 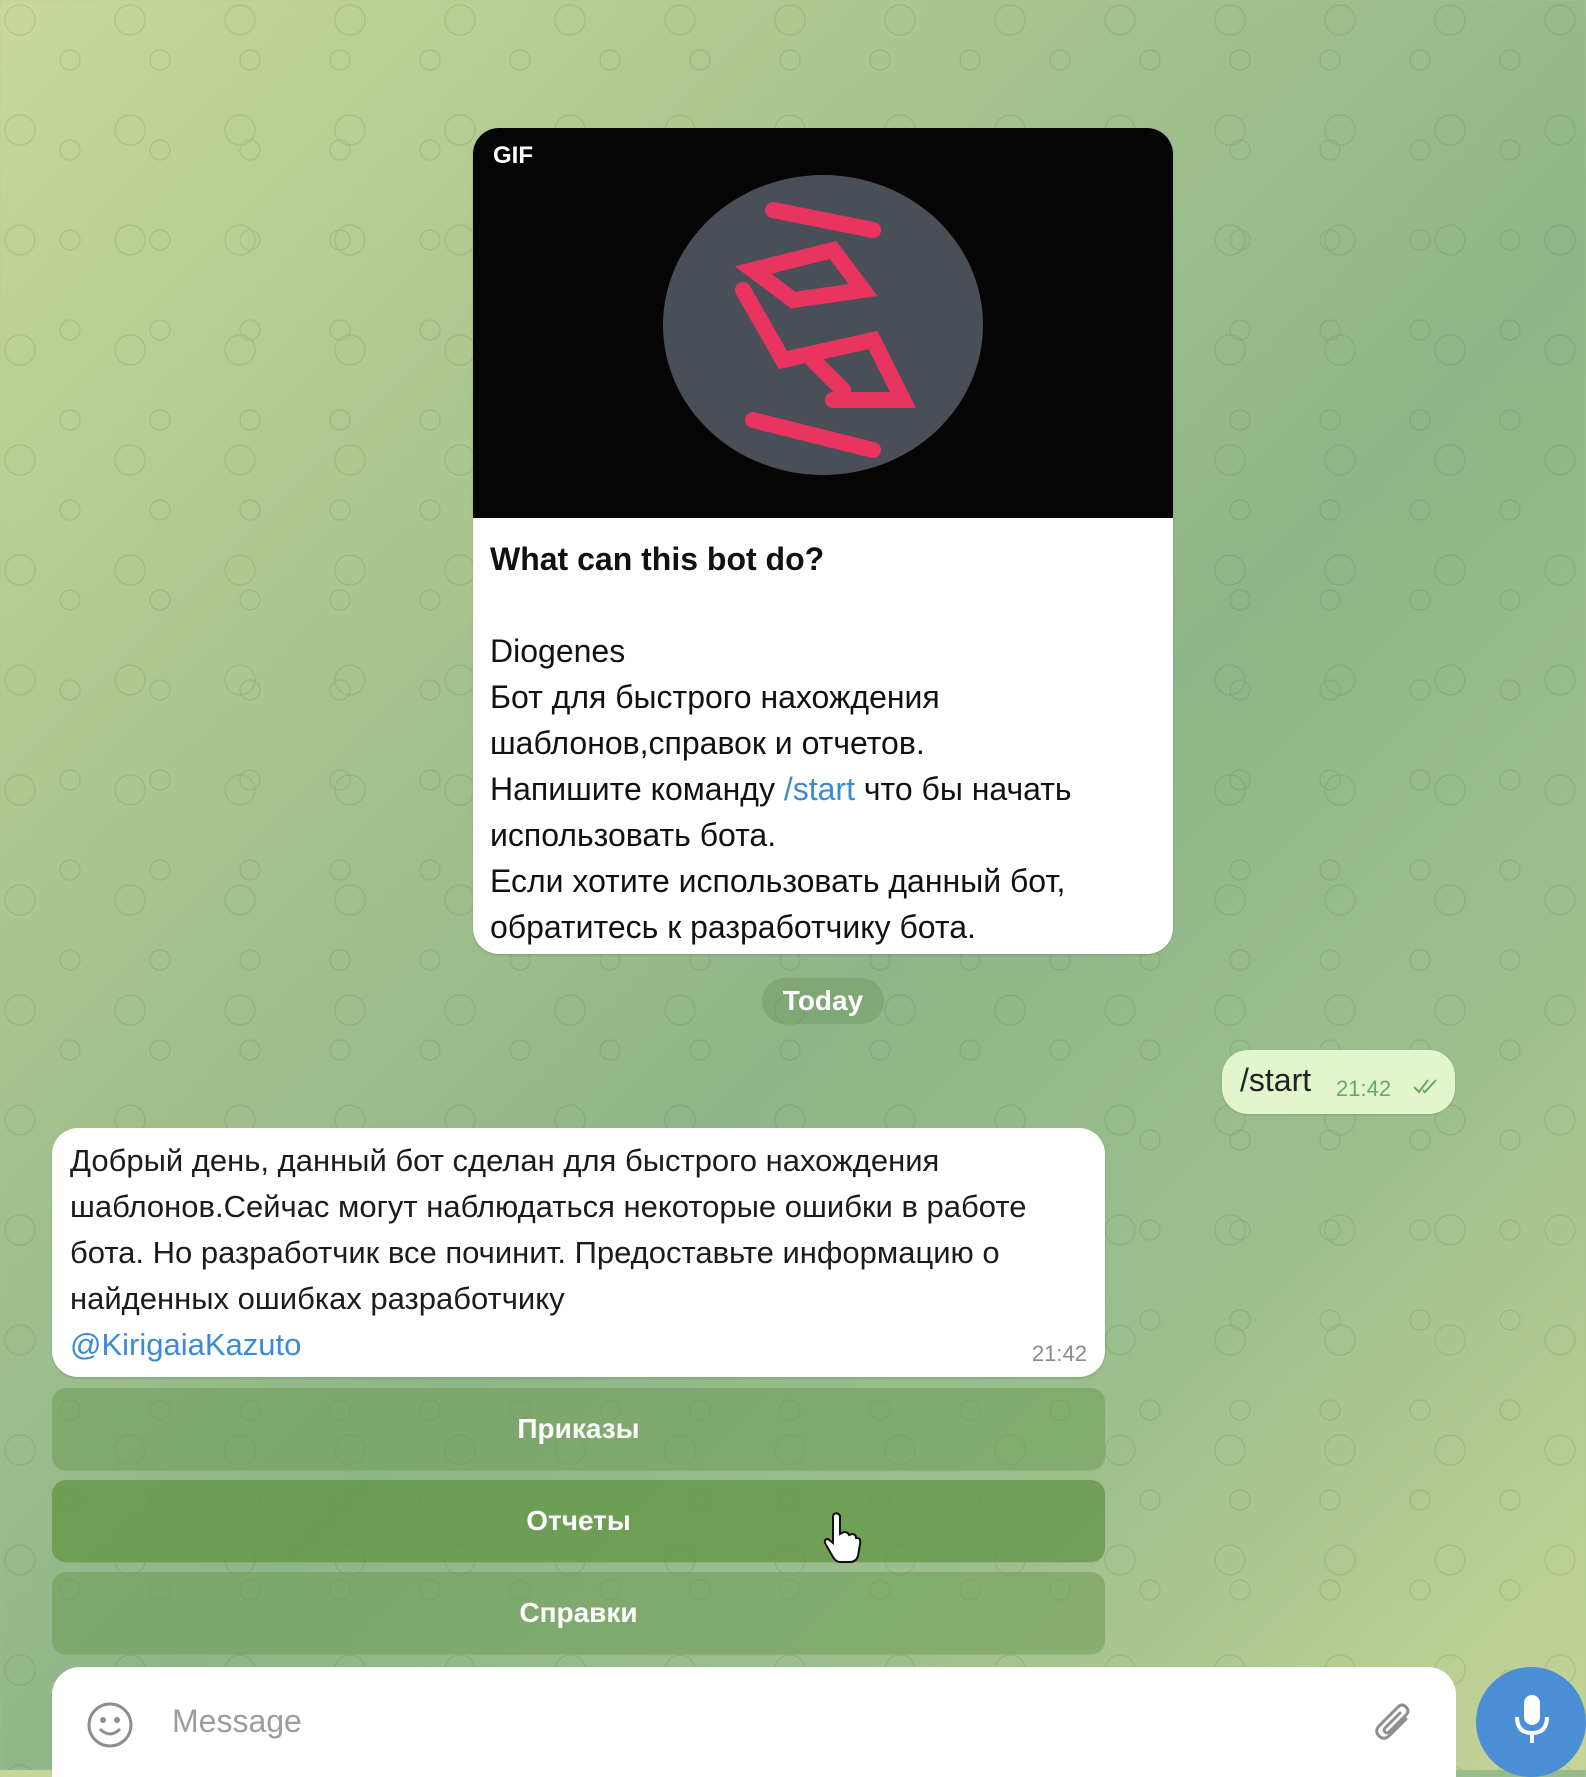 What do you see at coordinates (823, 1001) in the screenshot?
I see `date-separator: Today` at bounding box center [823, 1001].